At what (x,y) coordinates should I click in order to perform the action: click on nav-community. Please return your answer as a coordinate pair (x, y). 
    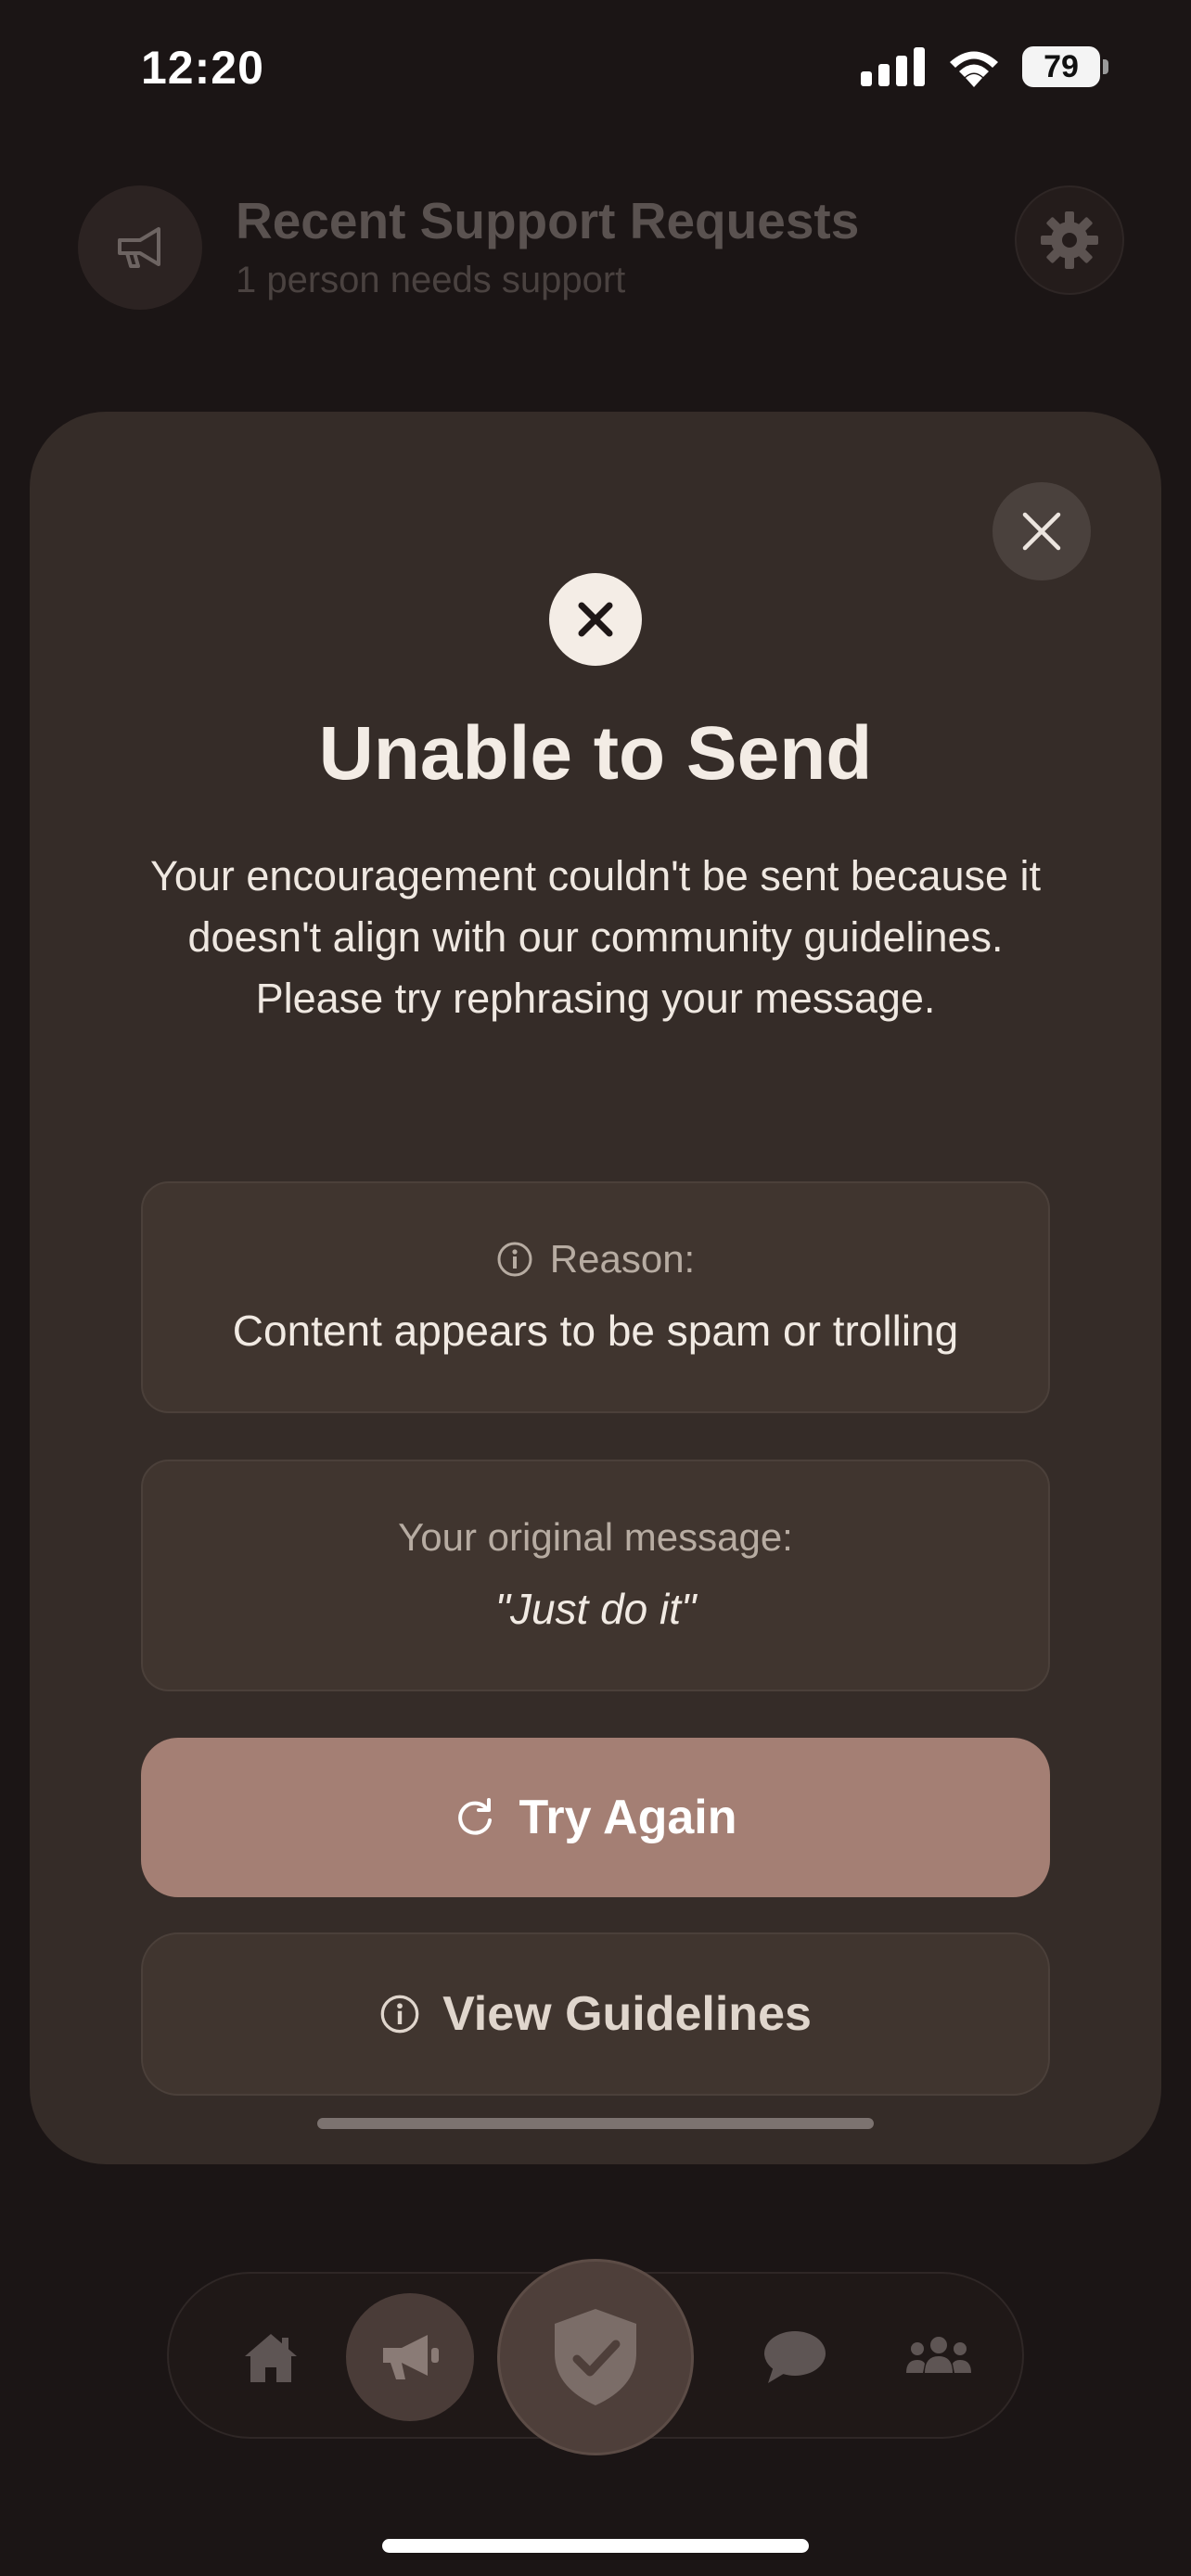
    Looking at the image, I should click on (939, 2357).